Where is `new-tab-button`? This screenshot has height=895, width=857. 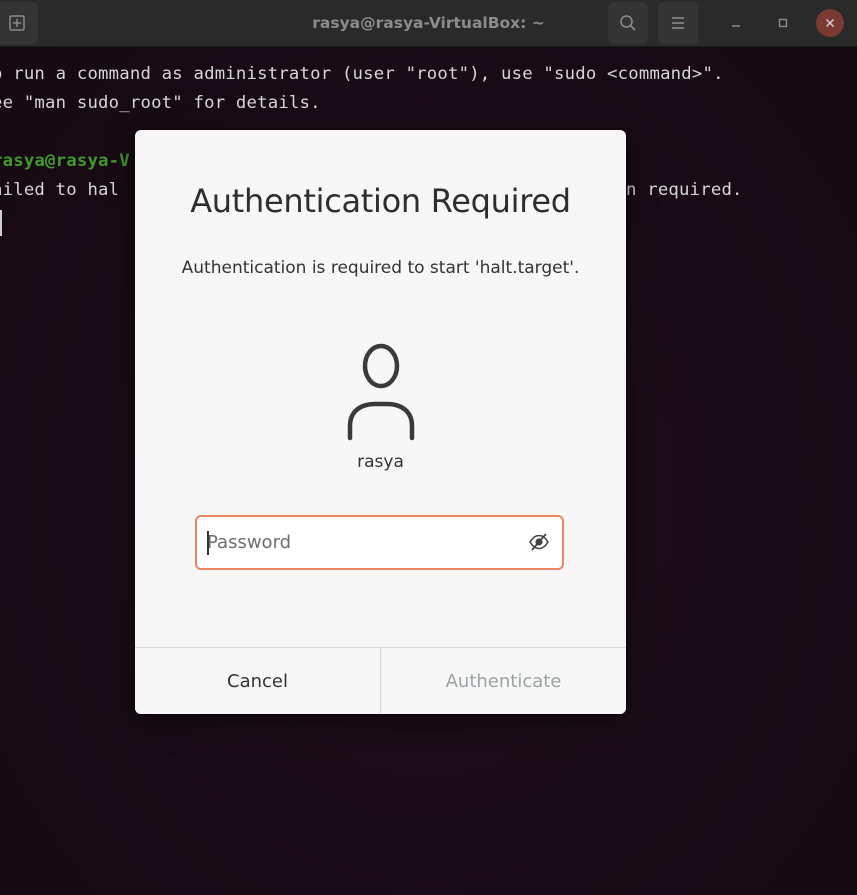
new-tab-button is located at coordinates (19, 23).